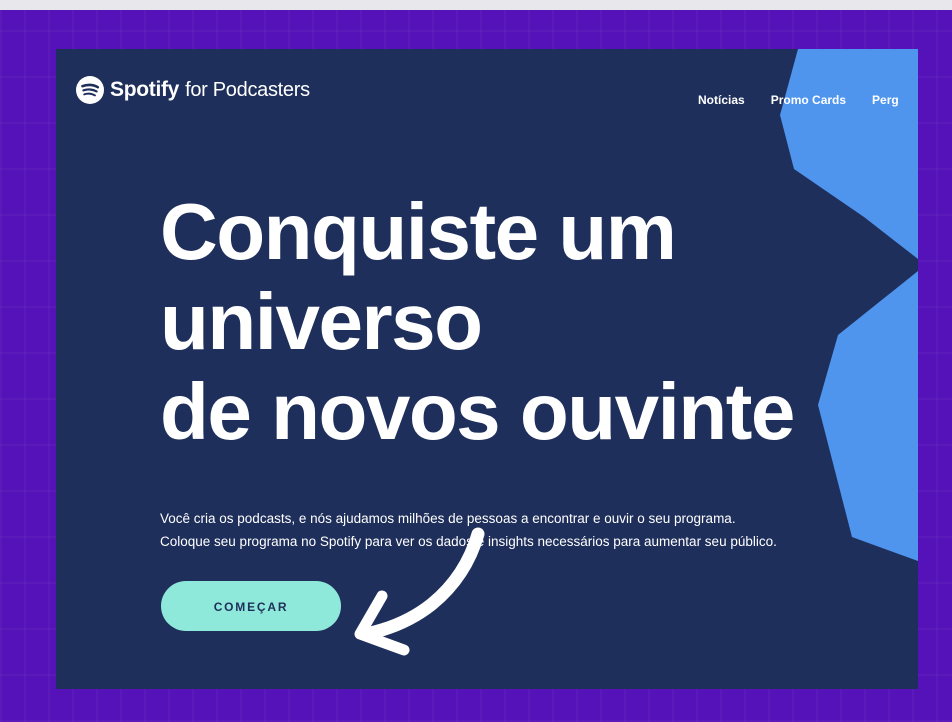  Describe the element at coordinates (477, 411) in the screenshot. I see `headline-line: de novos ouvinte` at that location.